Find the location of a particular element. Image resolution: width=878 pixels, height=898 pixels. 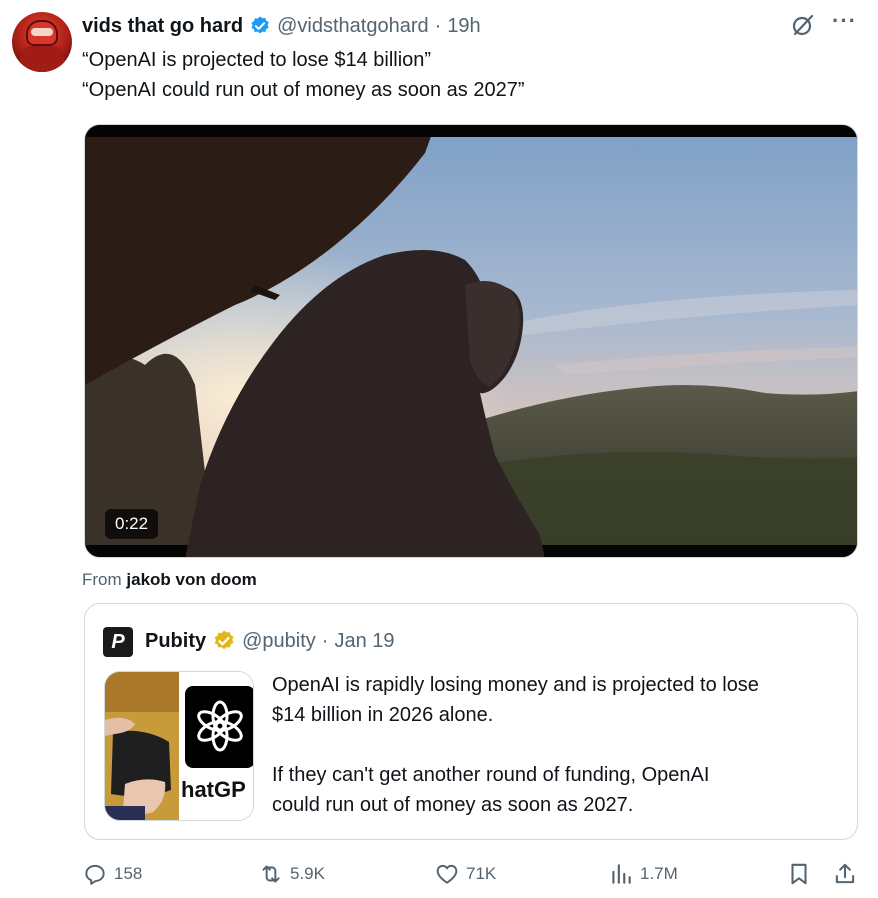

bookmark-icon is located at coordinates (799, 874).